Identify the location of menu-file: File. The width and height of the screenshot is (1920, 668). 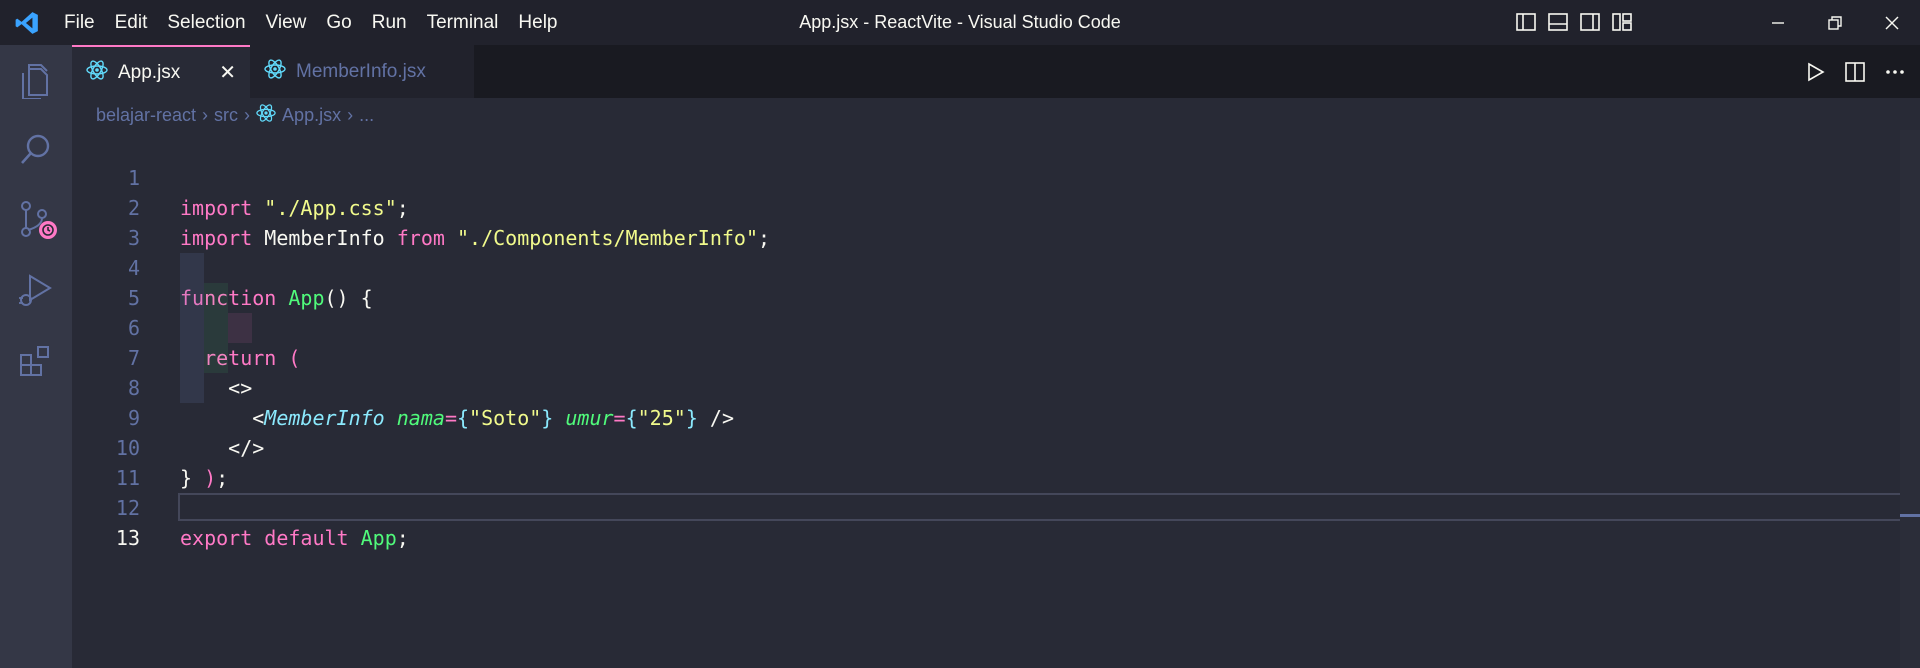
(79, 22).